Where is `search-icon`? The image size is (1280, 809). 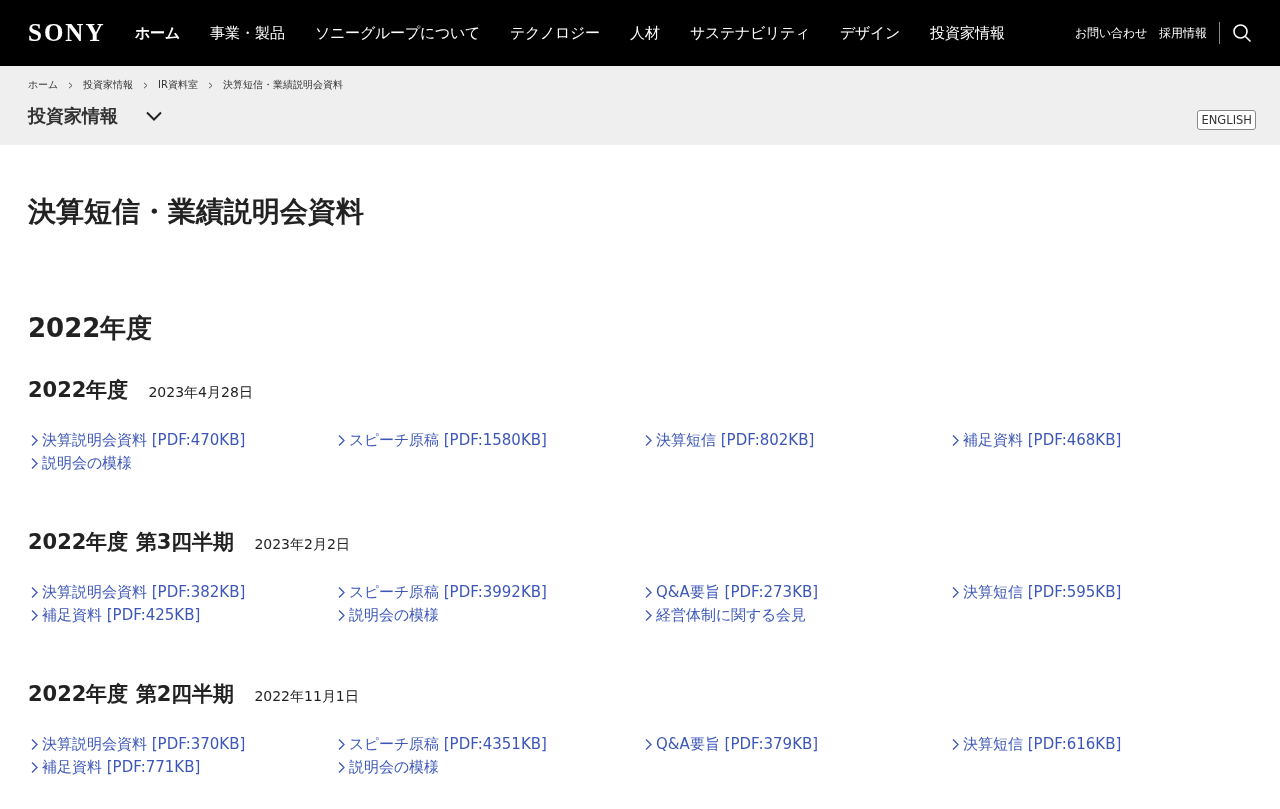 search-icon is located at coordinates (1242, 33).